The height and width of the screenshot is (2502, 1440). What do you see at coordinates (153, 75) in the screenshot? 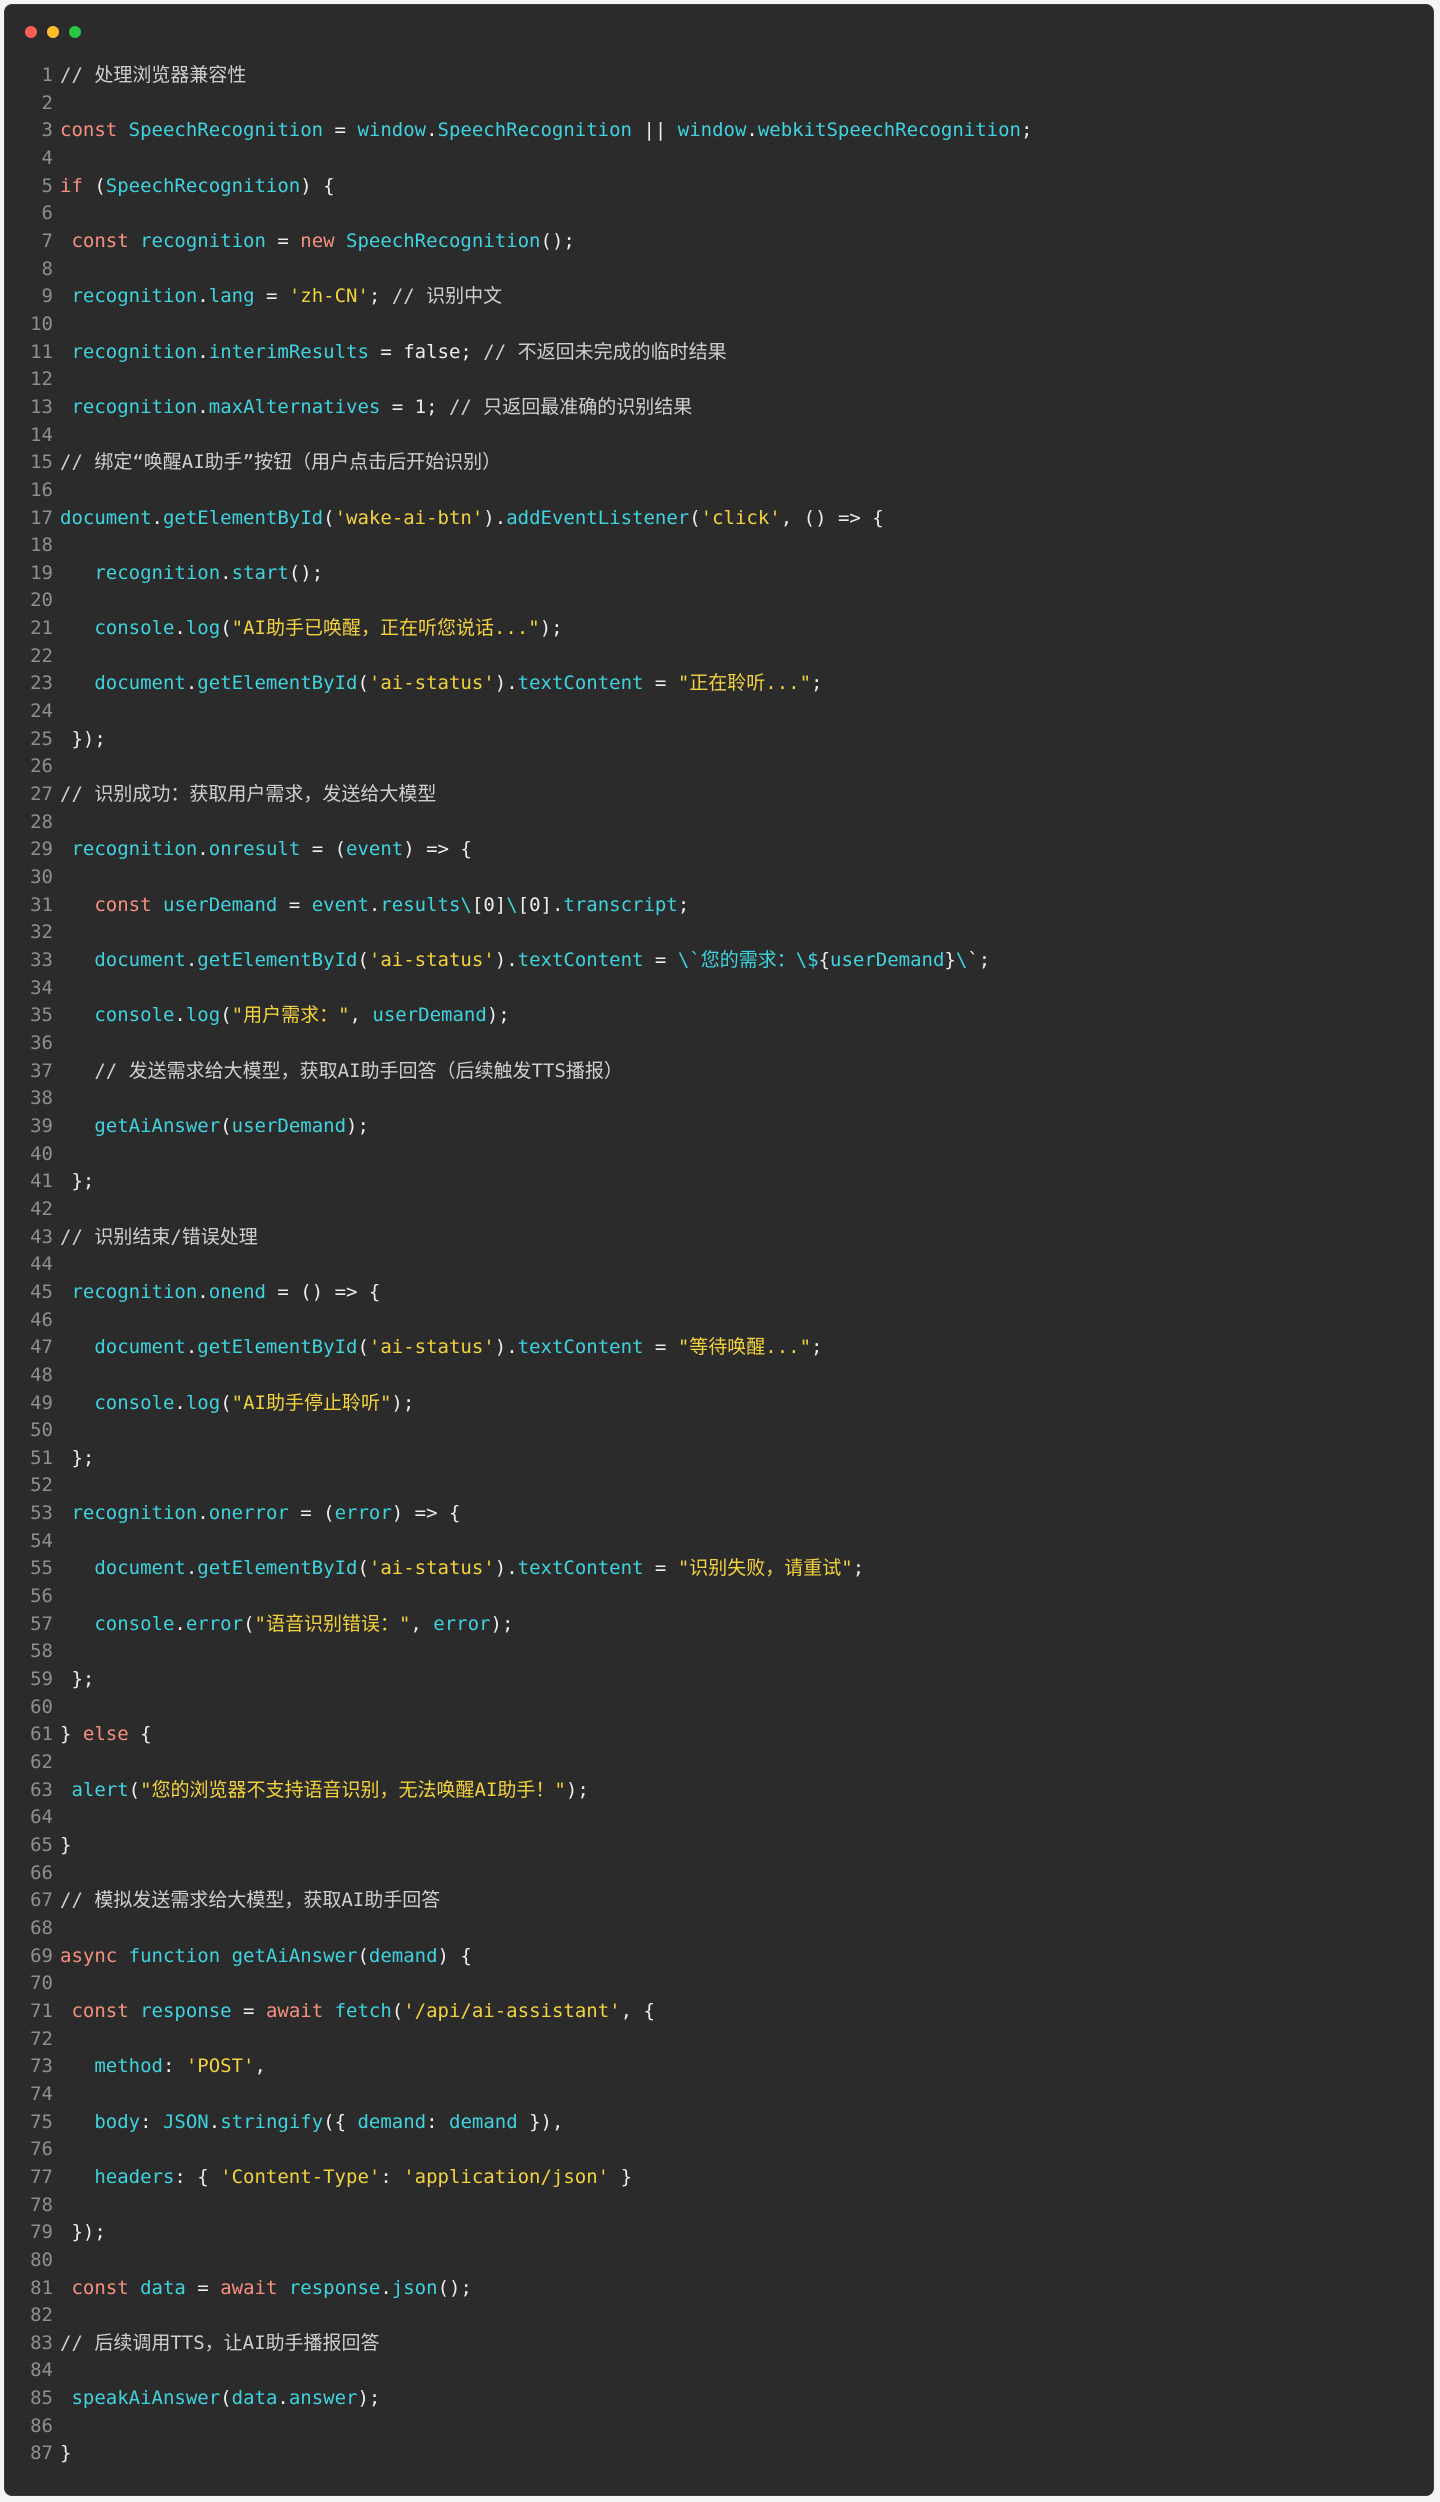
I see `code-token: // 处理浏览器兼容性` at bounding box center [153, 75].